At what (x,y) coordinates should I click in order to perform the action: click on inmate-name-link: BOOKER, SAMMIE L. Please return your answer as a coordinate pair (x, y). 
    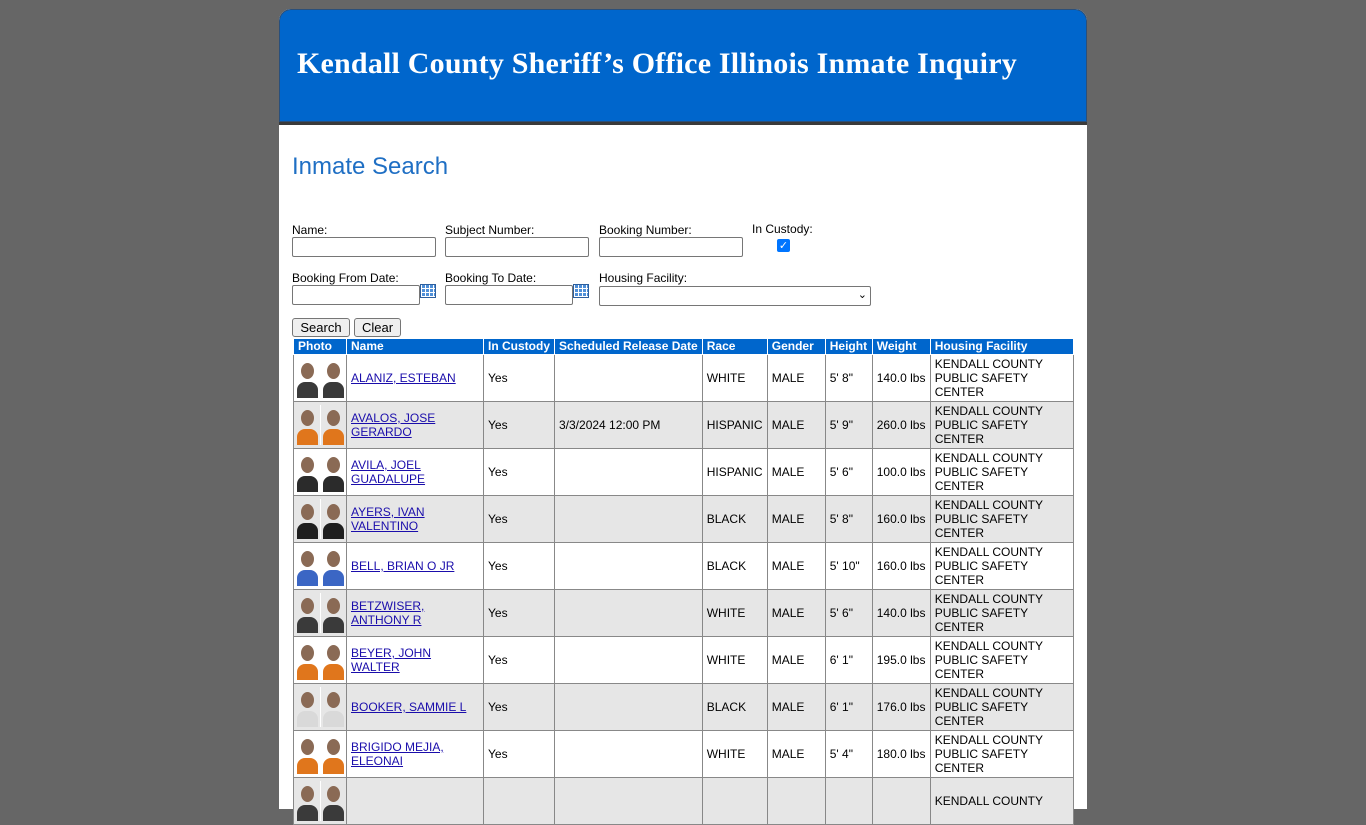
    Looking at the image, I should click on (408, 707).